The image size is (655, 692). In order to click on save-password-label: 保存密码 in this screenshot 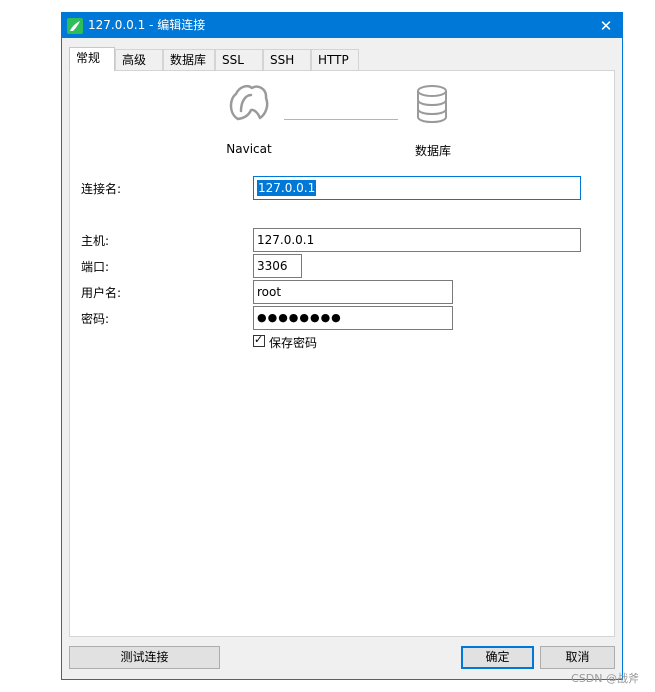, I will do `click(293, 343)`.